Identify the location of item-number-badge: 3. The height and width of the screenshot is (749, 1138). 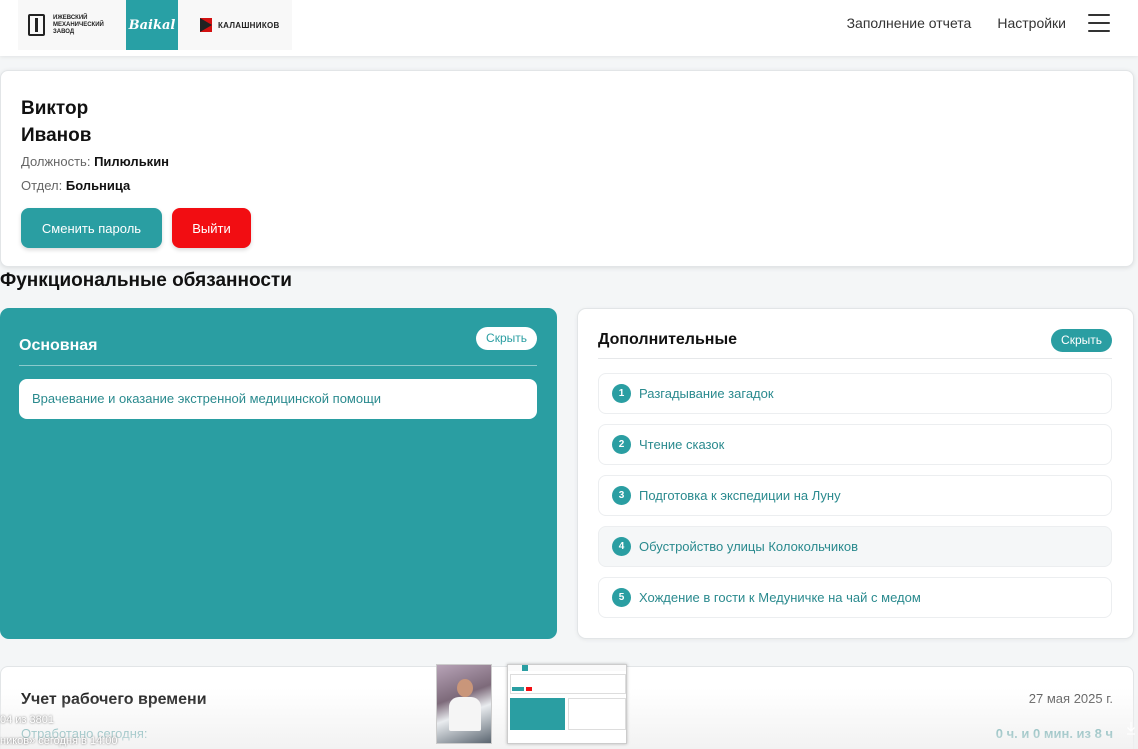
(621, 495).